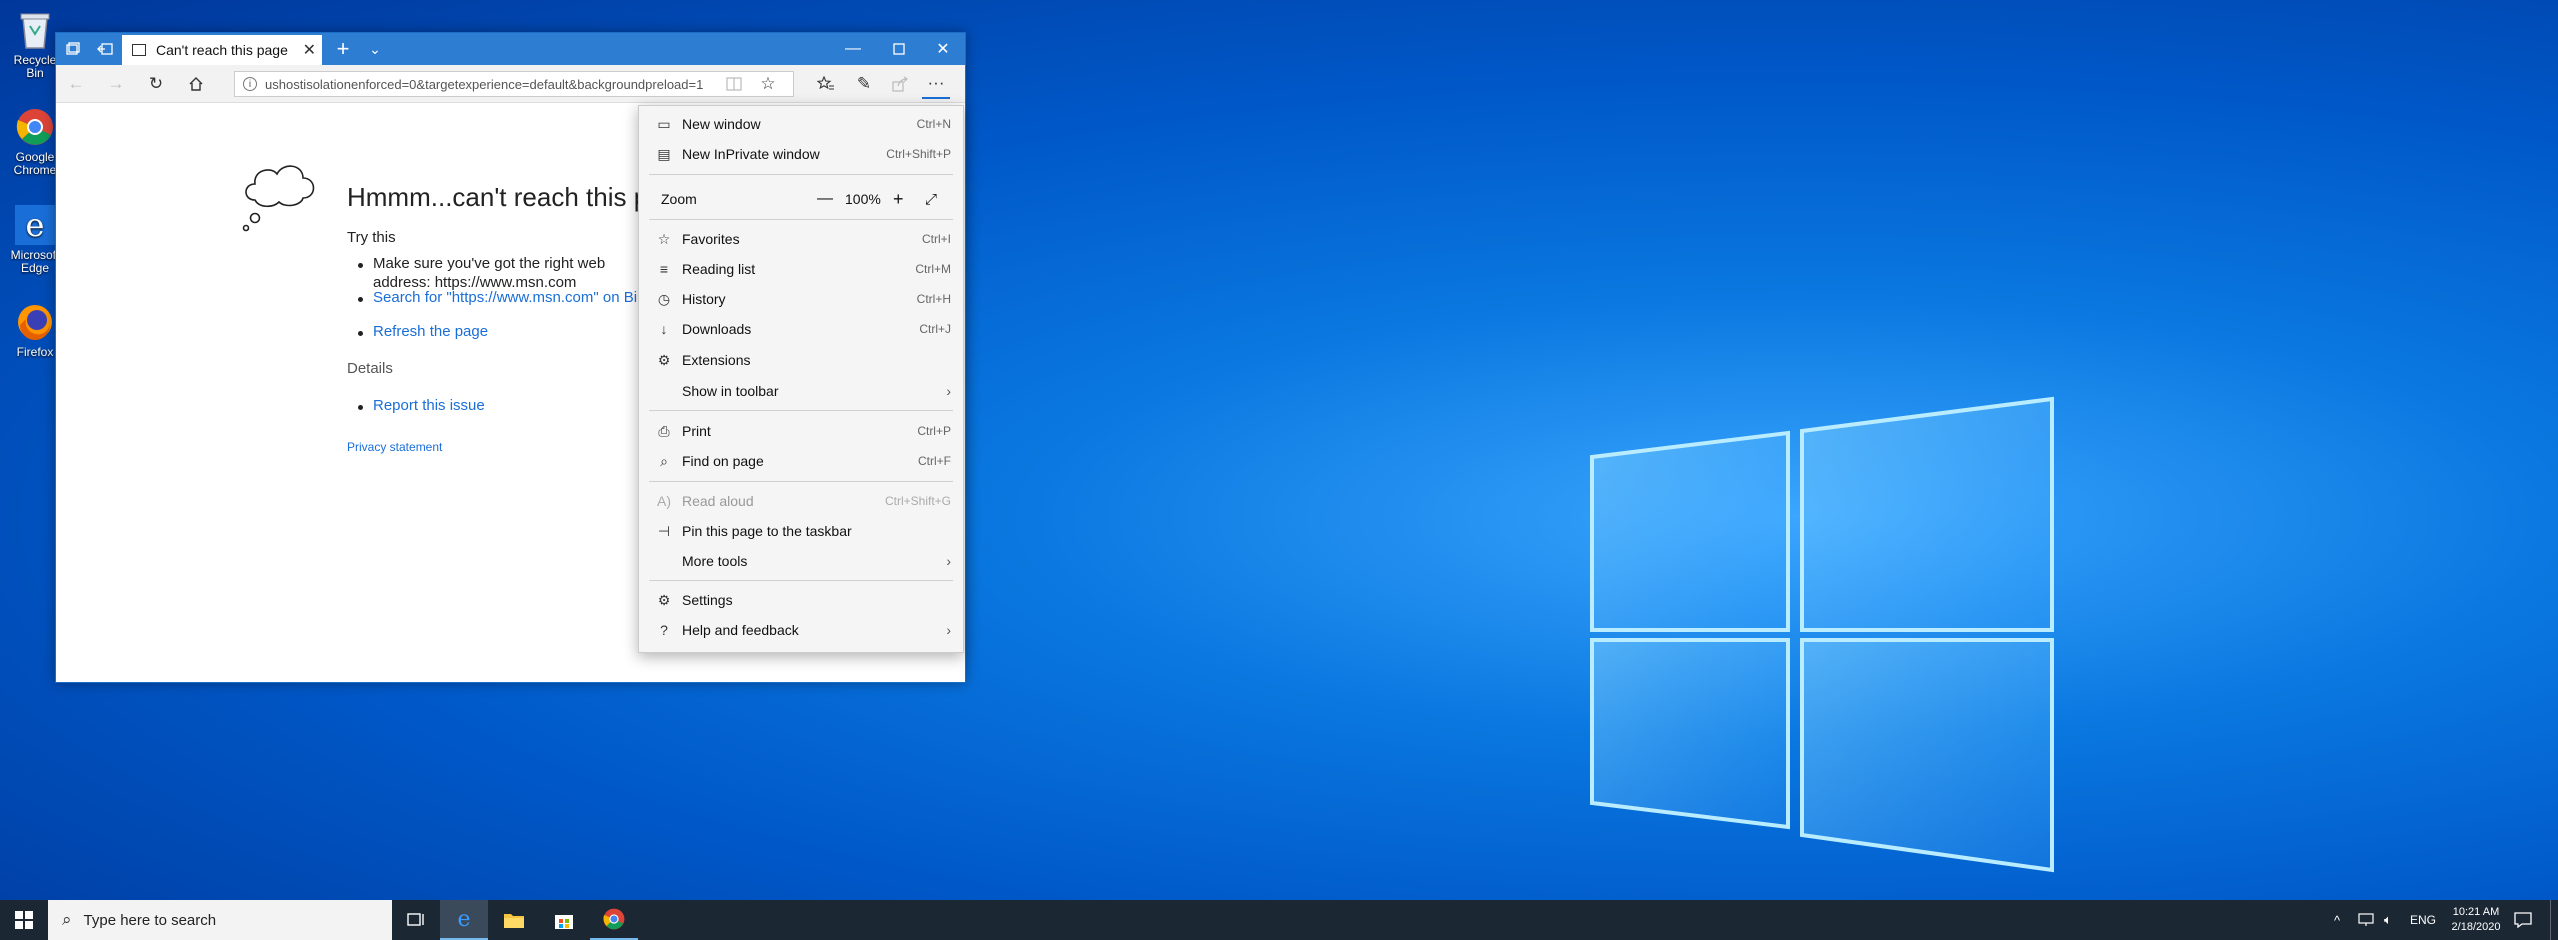 The height and width of the screenshot is (940, 2558). What do you see at coordinates (801, 501) in the screenshot?
I see `menu-item-read-aloud: A) Read aloud Ctrl+Shift+G` at bounding box center [801, 501].